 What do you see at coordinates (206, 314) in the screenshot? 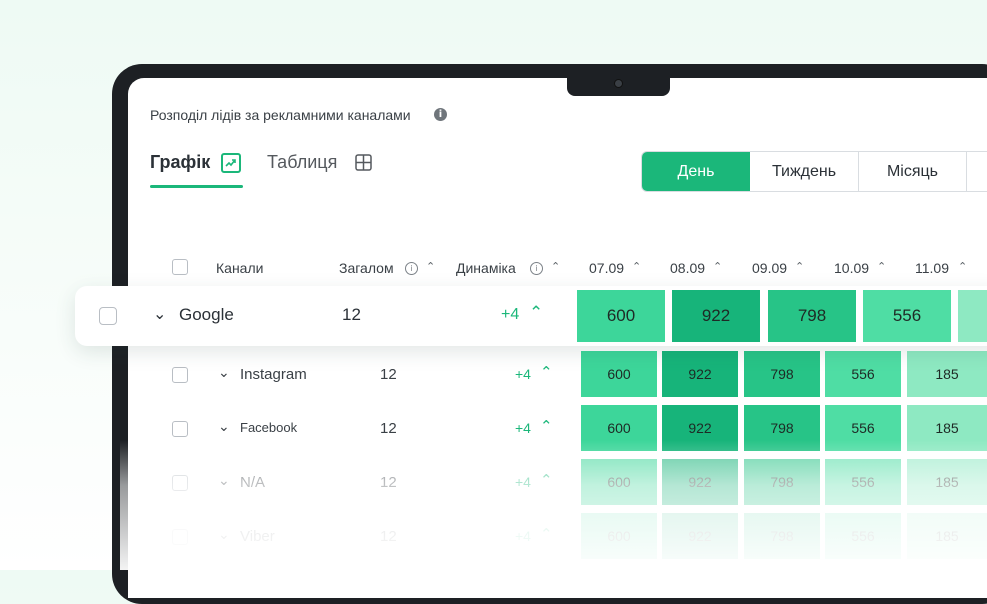
I see `row-channel-name: Google` at bounding box center [206, 314].